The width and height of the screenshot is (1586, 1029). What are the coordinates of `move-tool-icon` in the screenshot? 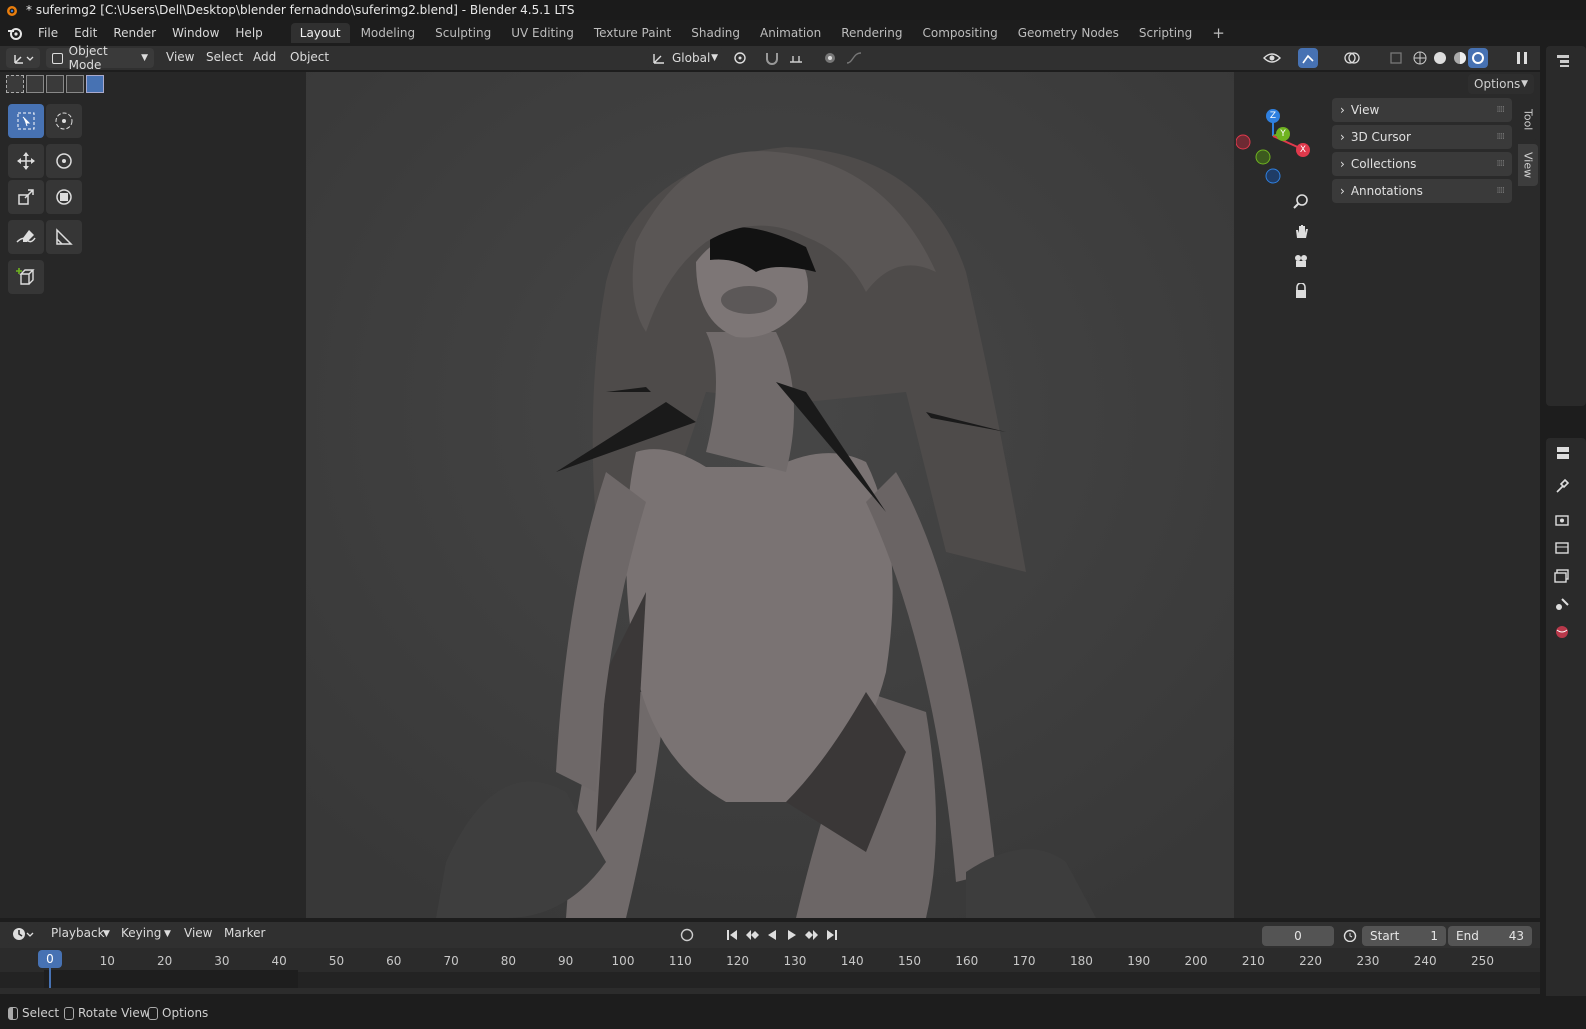 It's located at (26, 161).